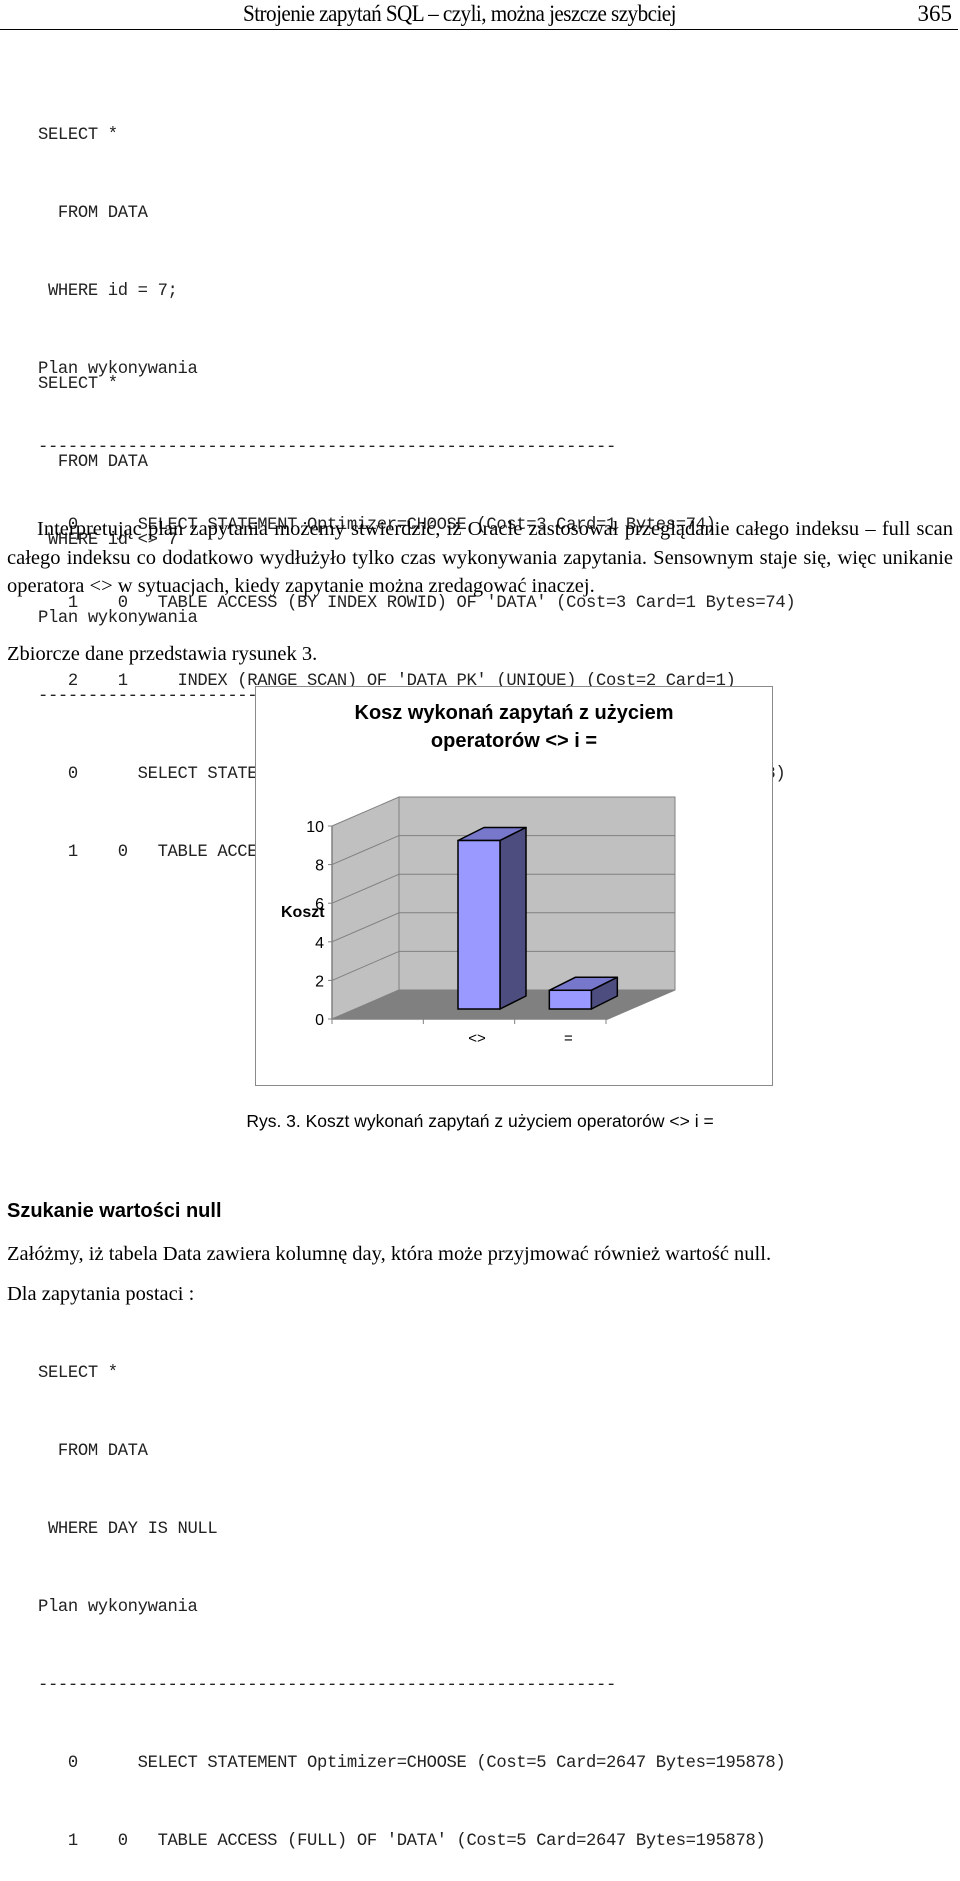 The height and width of the screenshot is (1881, 960). Describe the element at coordinates (303, 912) in the screenshot. I see `y-axis-label: Koszt` at that location.